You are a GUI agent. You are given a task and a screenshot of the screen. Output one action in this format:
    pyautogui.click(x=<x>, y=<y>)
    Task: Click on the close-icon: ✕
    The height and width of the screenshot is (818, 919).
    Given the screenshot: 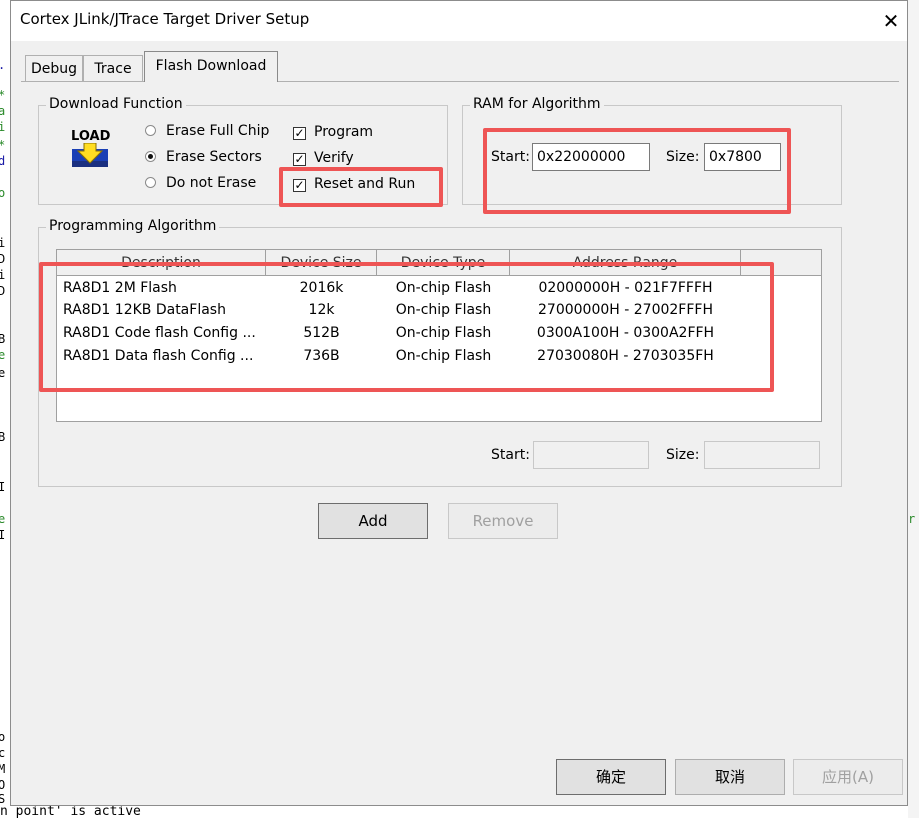 What is the action you would take?
    pyautogui.click(x=891, y=21)
    